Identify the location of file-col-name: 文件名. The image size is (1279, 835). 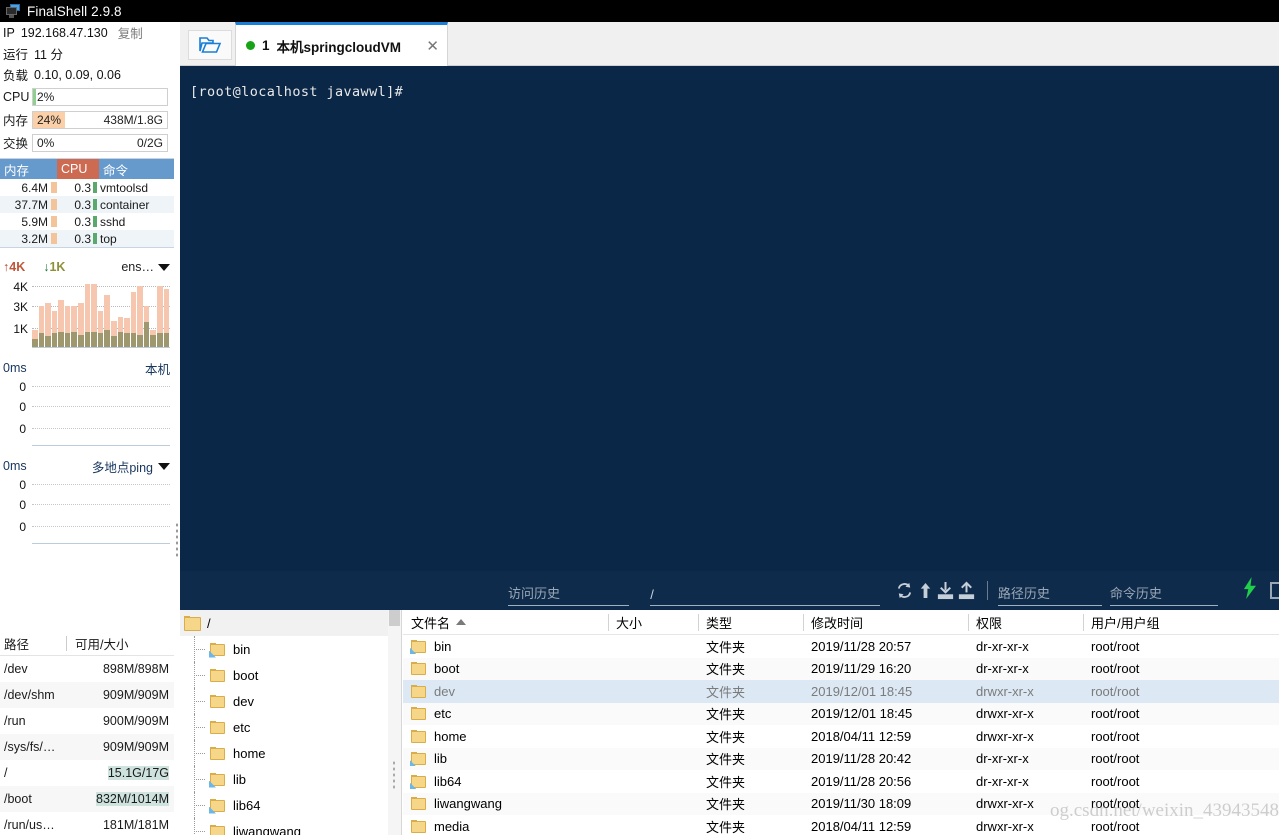
(505, 622).